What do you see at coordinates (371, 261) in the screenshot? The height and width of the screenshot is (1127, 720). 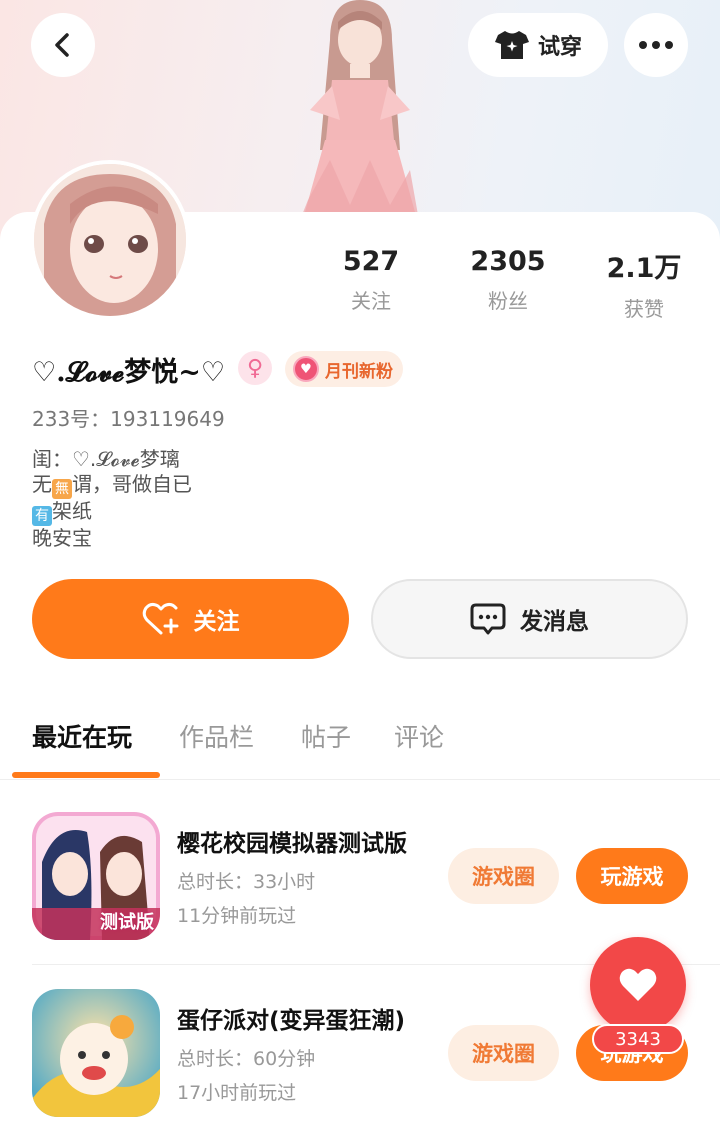 I see `following-count: 527` at bounding box center [371, 261].